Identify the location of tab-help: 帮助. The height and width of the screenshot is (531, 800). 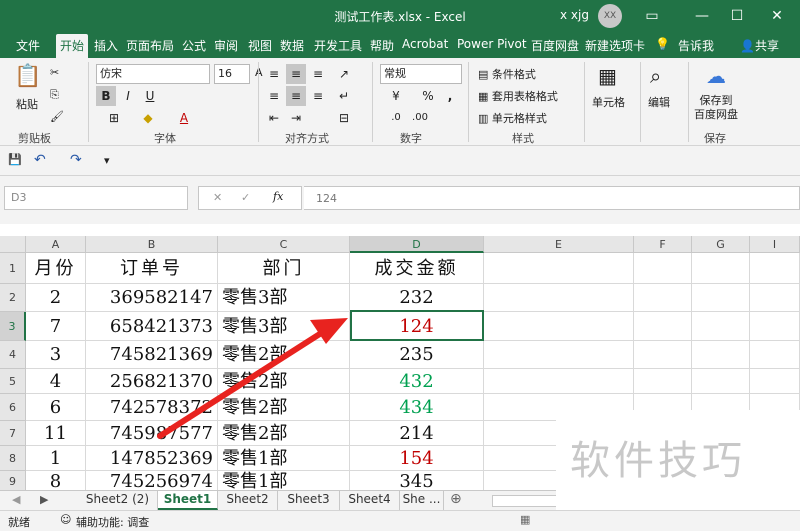
(382, 45).